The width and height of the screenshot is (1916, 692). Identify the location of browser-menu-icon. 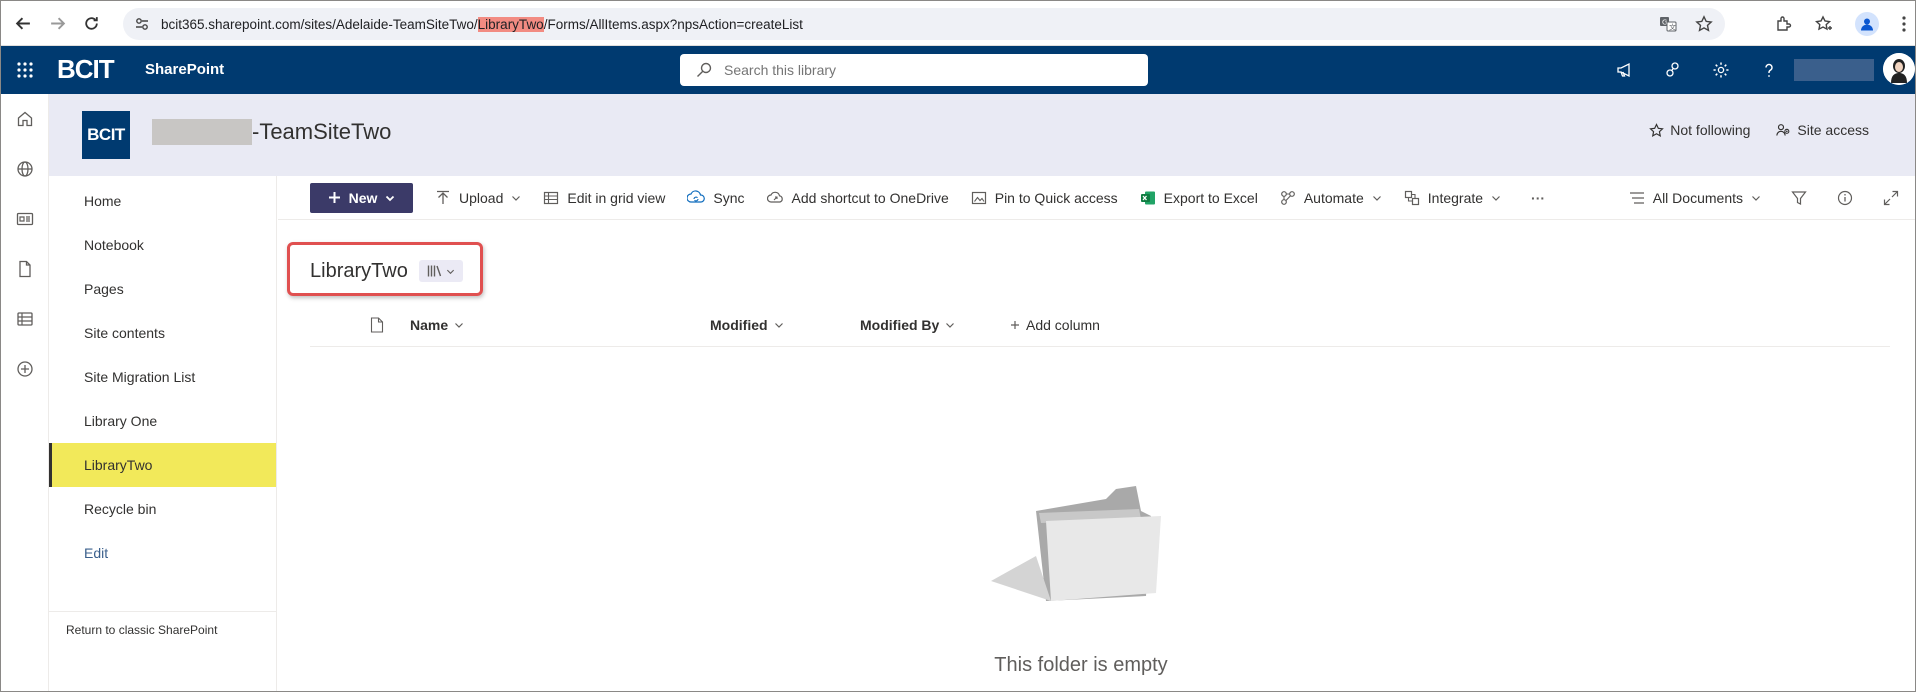
(1904, 24).